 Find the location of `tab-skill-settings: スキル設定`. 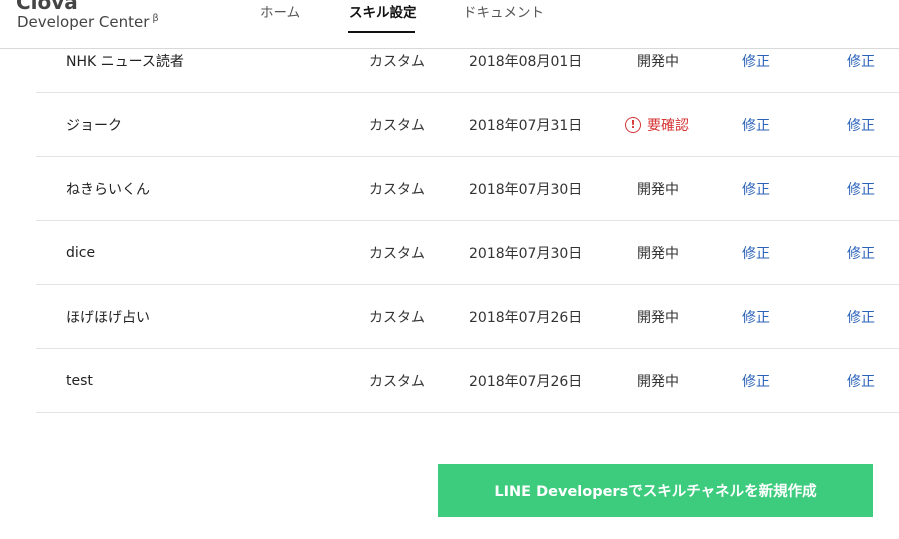

tab-skill-settings: スキル設定 is located at coordinates (383, 11).